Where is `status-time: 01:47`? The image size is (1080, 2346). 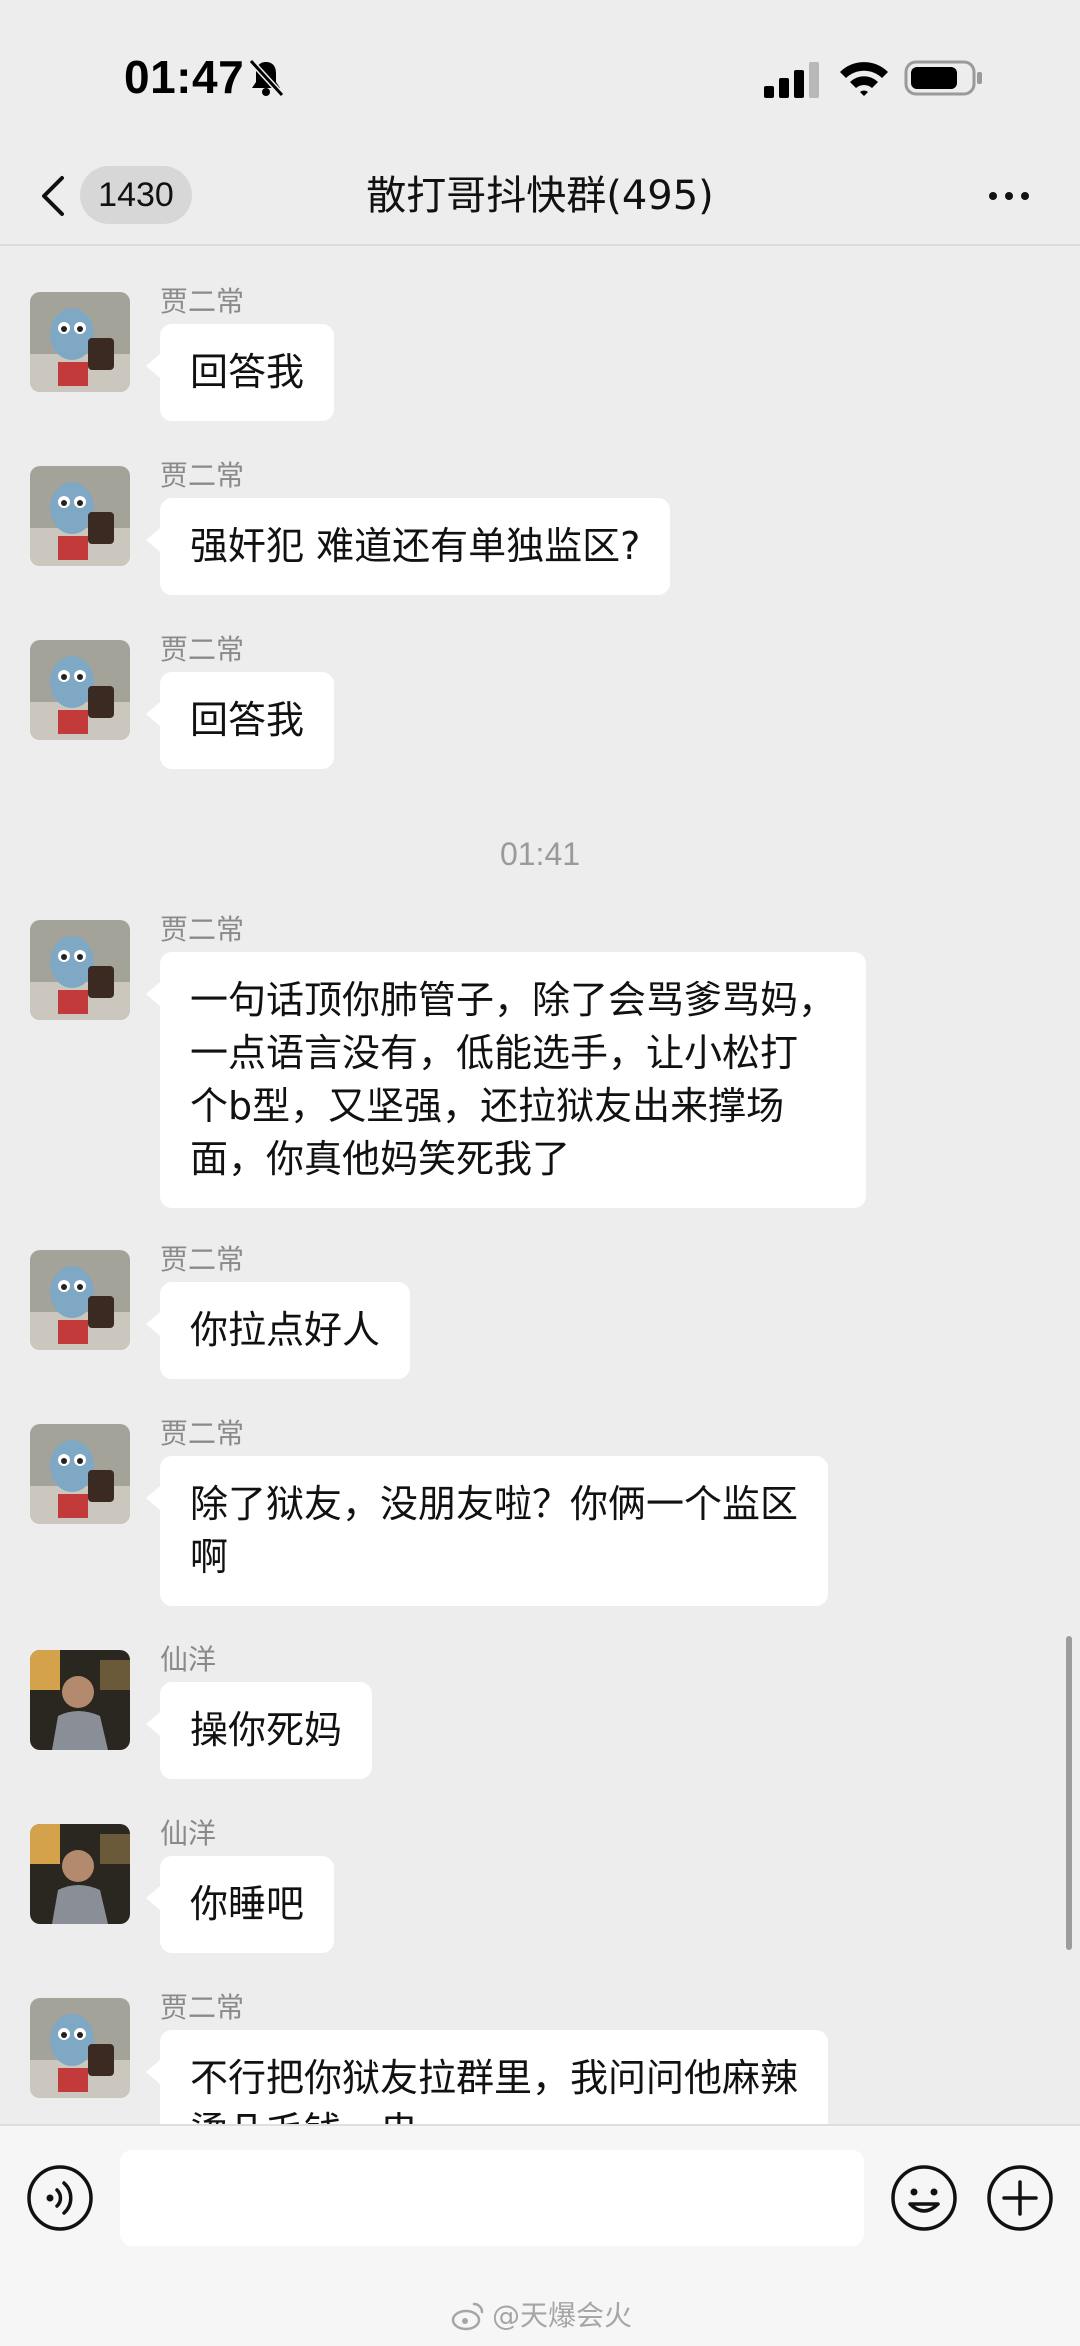
status-time: 01:47 is located at coordinates (184, 77).